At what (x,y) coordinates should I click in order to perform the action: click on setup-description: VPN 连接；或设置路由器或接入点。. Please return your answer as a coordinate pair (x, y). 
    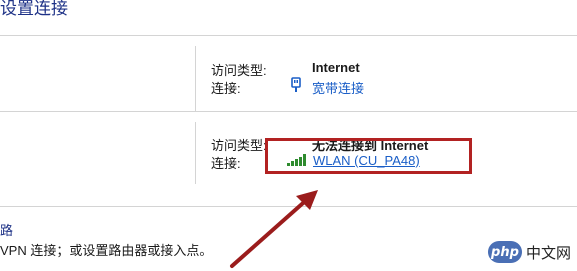
    Looking at the image, I should click on (106, 250).